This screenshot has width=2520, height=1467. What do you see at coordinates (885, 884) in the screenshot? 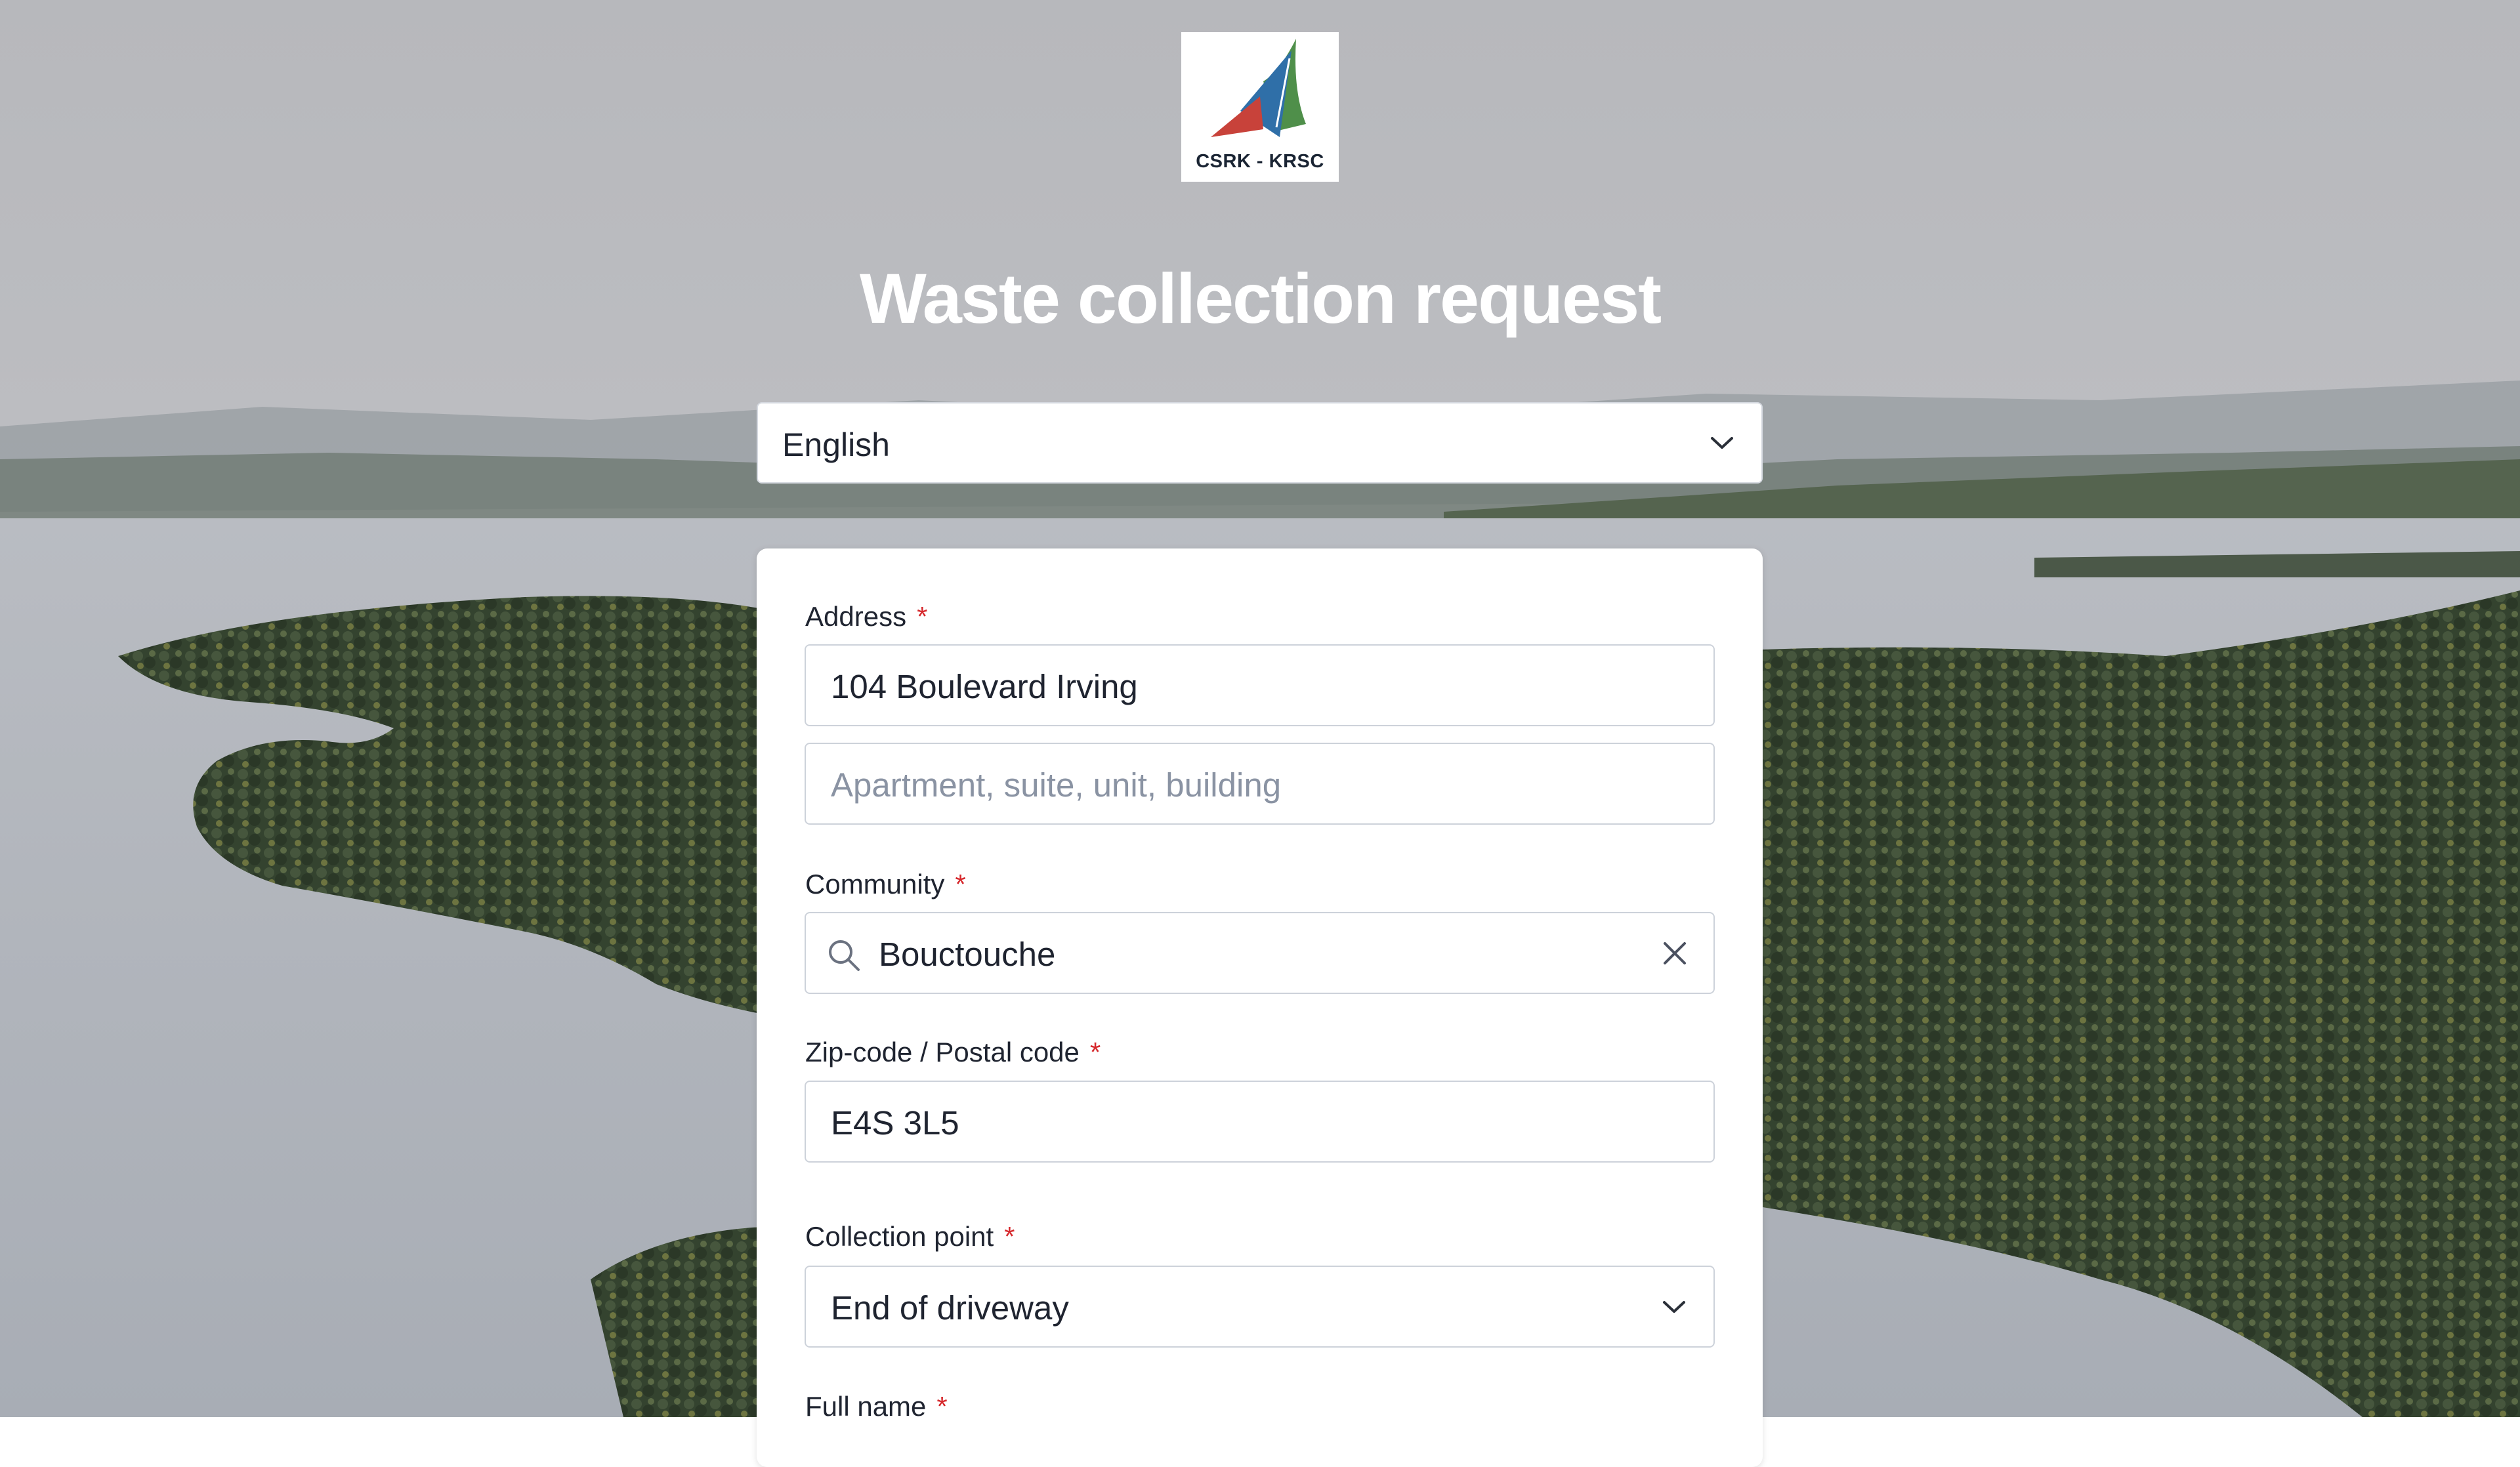
I see `community-label: Community *` at bounding box center [885, 884].